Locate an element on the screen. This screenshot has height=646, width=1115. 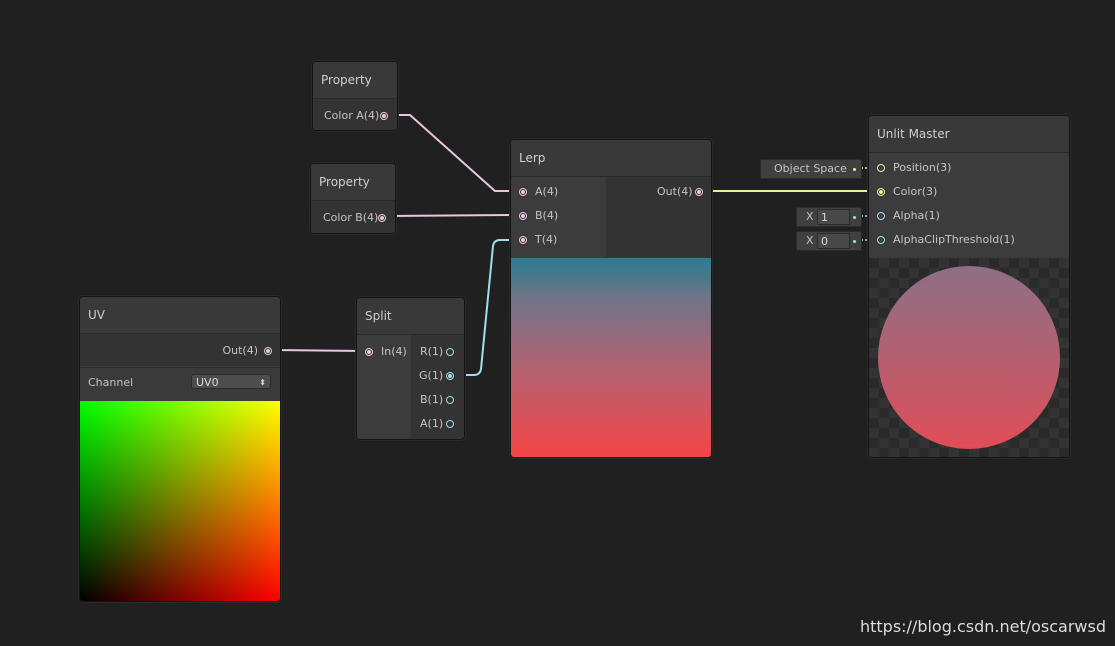
space-connector-dot is located at coordinates (854, 169).